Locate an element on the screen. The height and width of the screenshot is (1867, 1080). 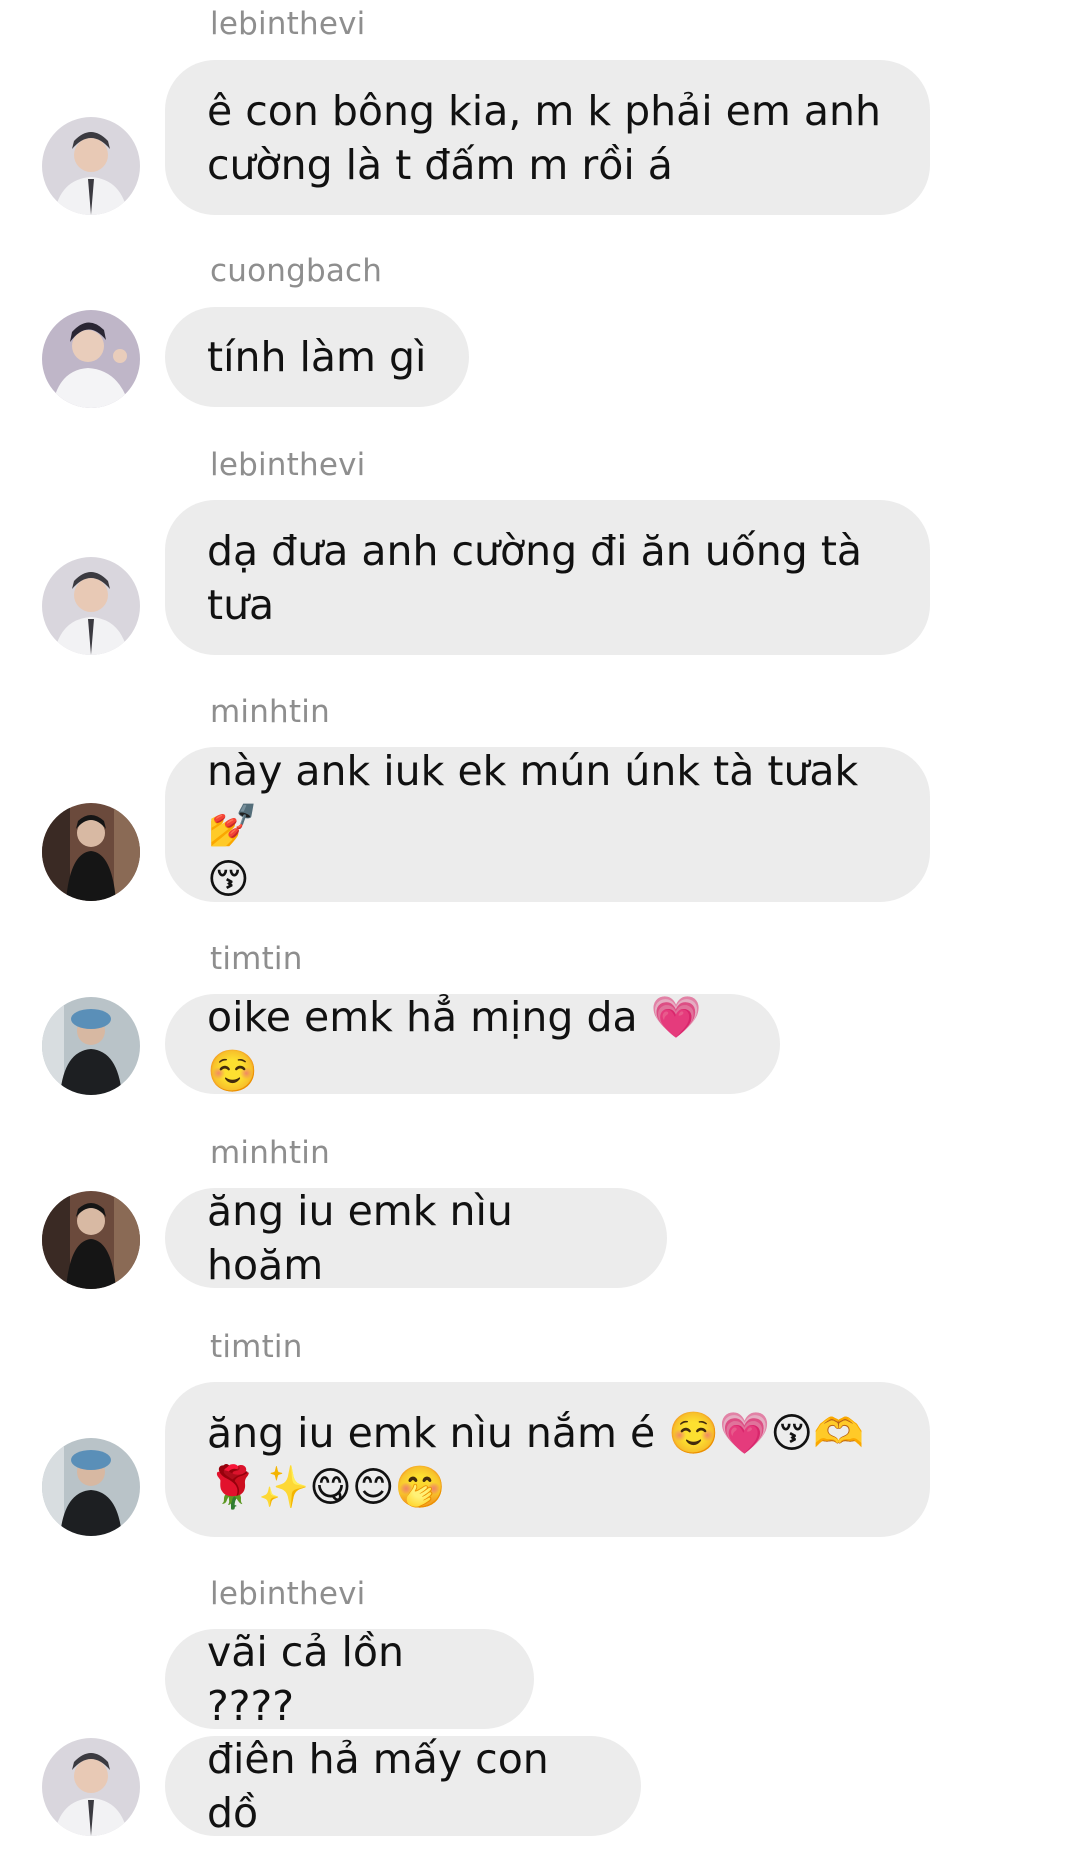
message-bubble: dạ đưa anh cường đi ăn uống tà tưa is located at coordinates (547, 577).